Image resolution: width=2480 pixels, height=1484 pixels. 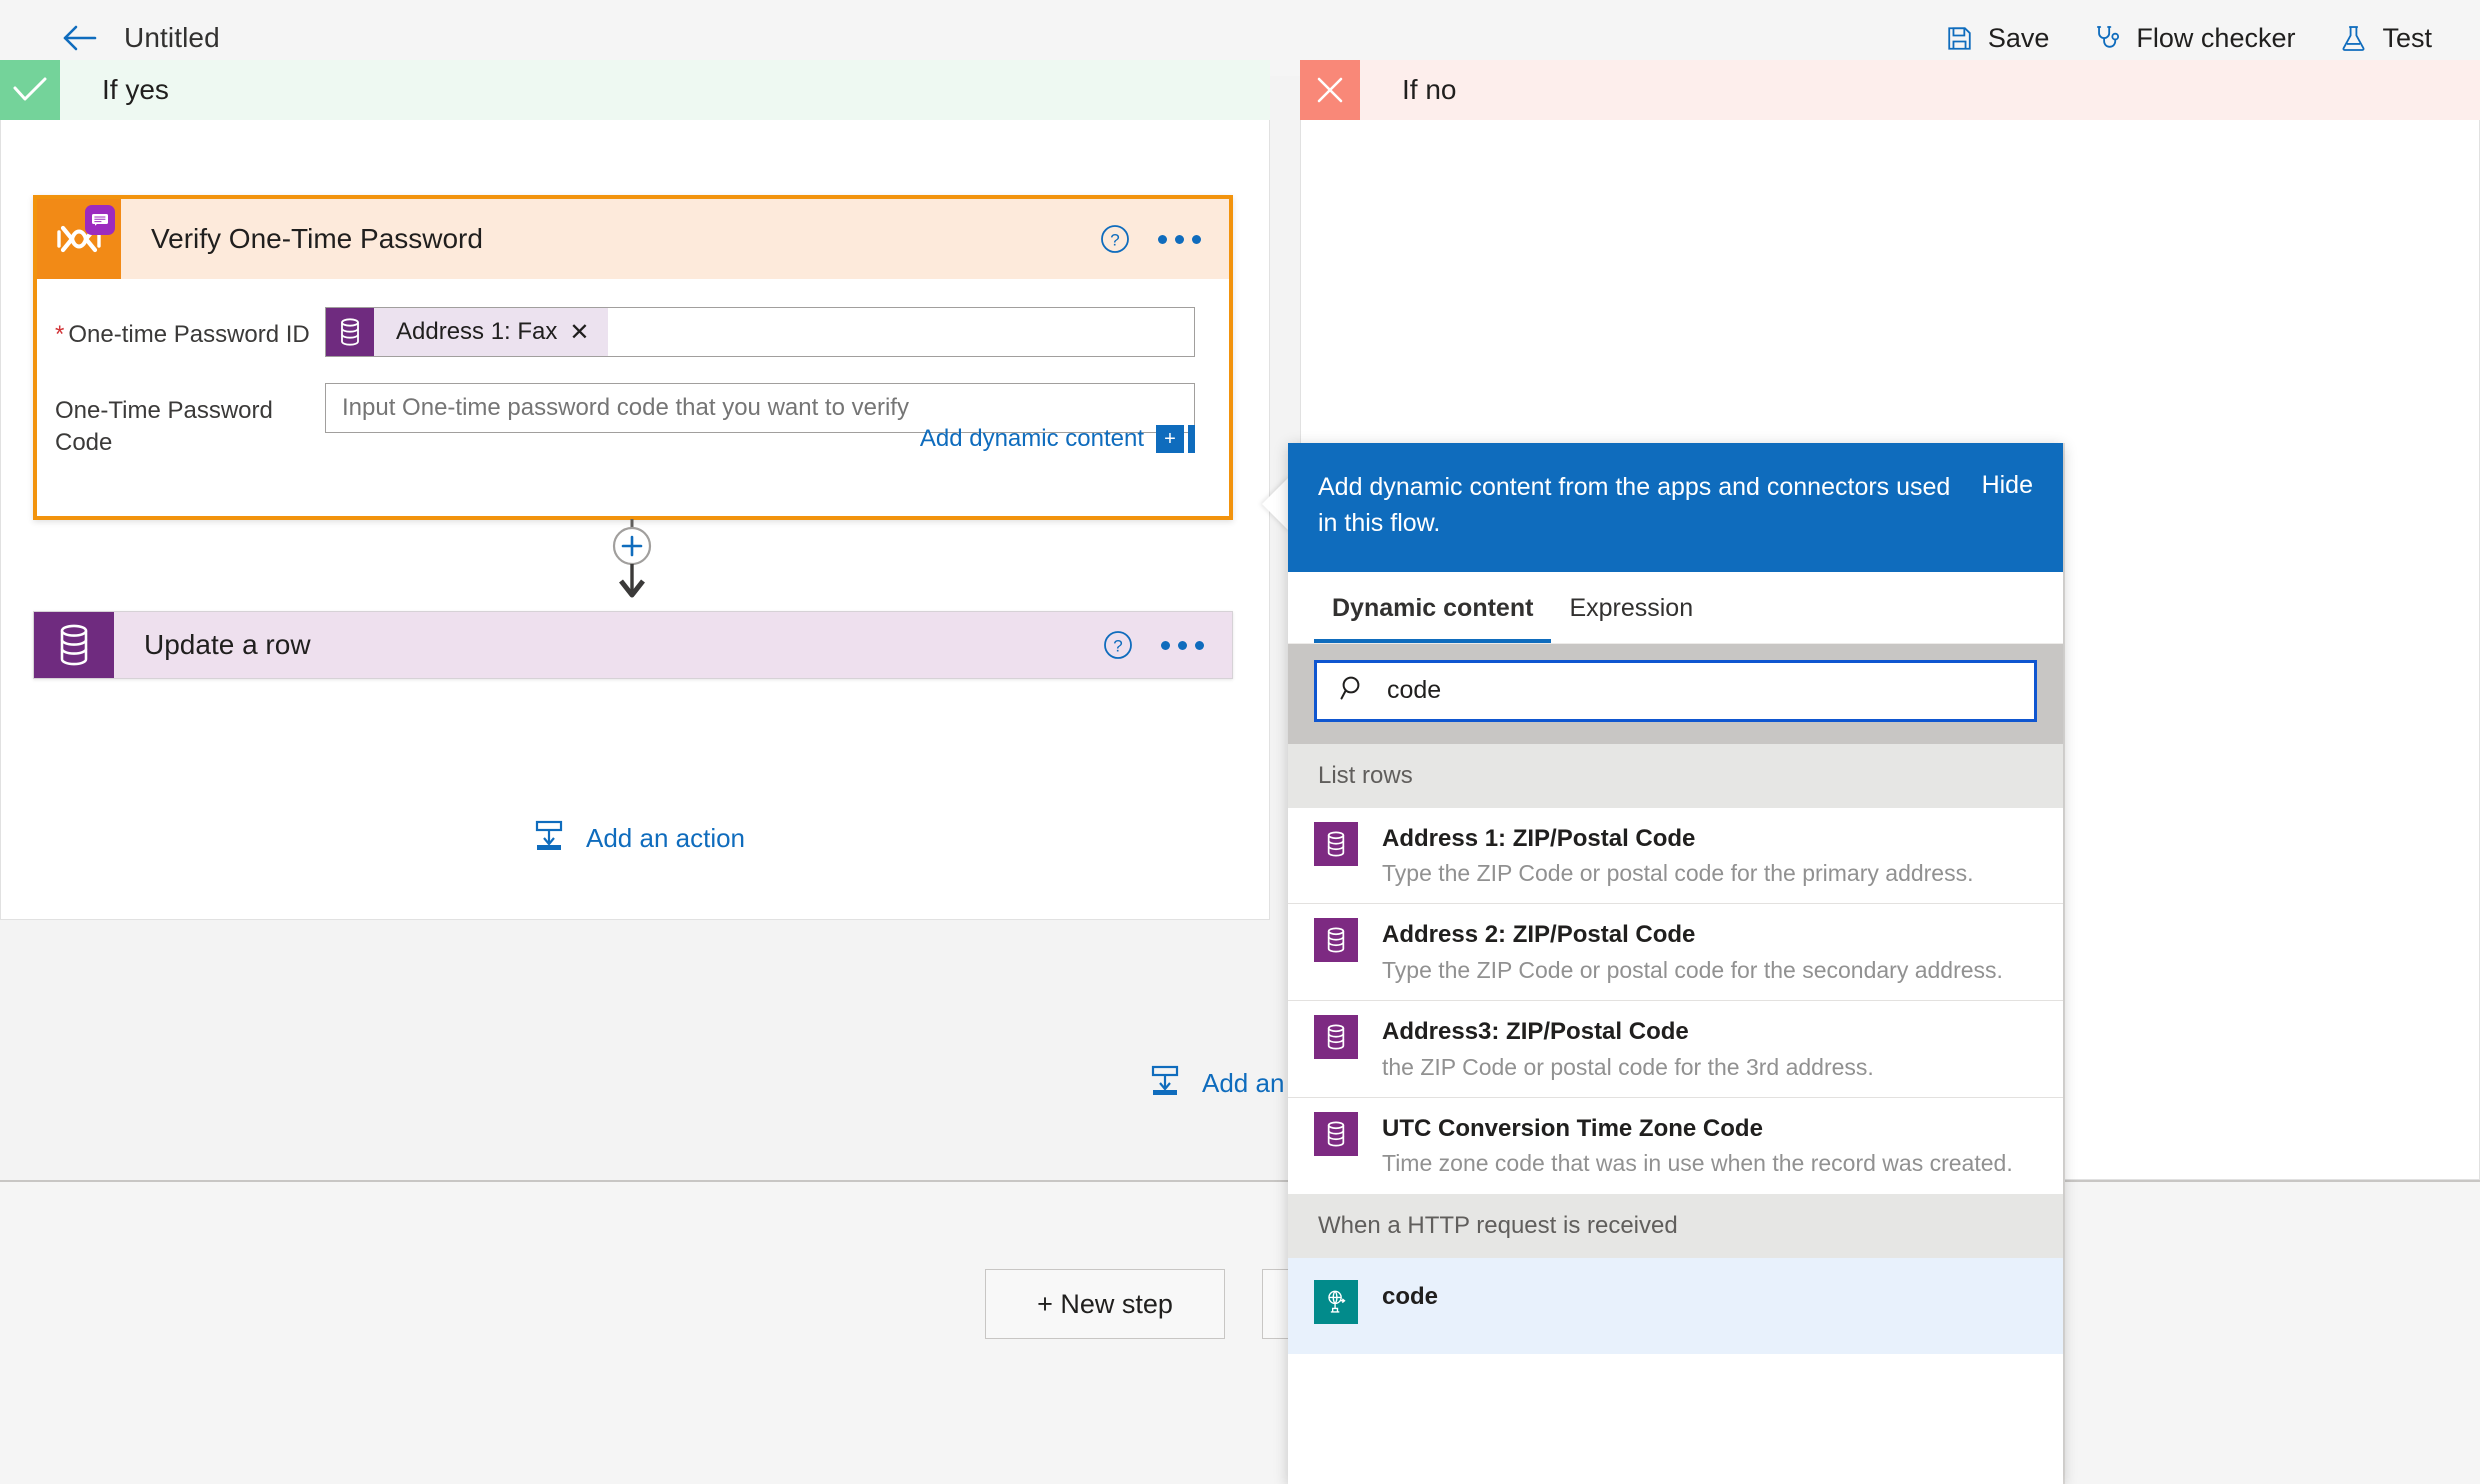 I want to click on command-bar-actions: Save Flow checker Test, so click(x=2188, y=38).